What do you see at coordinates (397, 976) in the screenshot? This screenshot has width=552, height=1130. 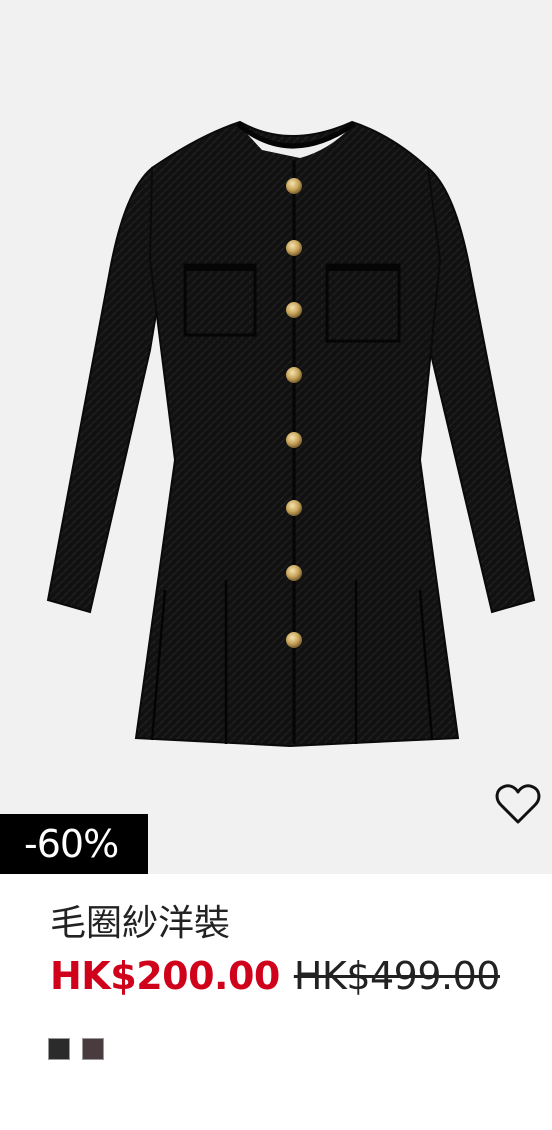 I see `original-price: HK$499.00` at bounding box center [397, 976].